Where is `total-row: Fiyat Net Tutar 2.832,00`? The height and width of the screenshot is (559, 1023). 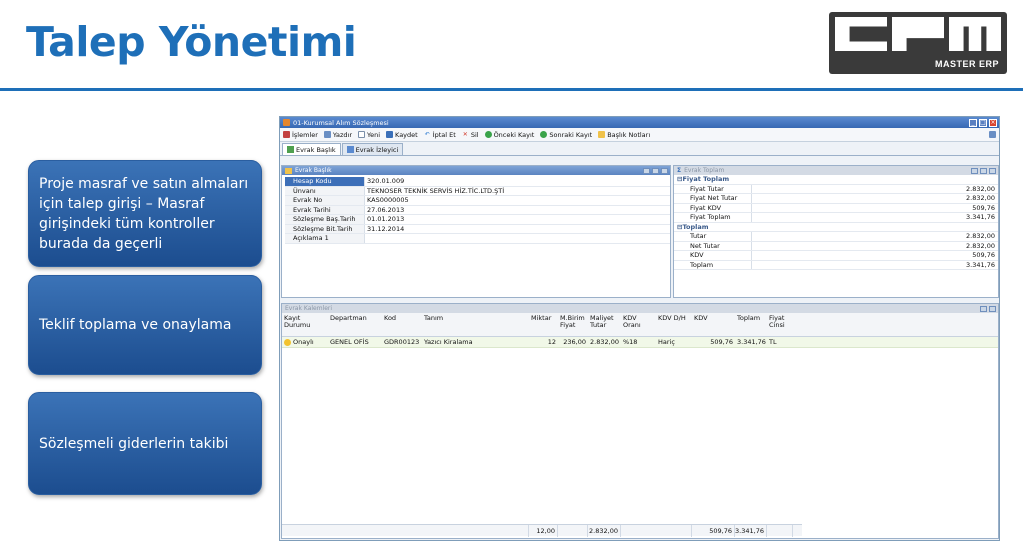
total-row: Fiyat Net Tutar 2.832,00 is located at coordinates (836, 199).